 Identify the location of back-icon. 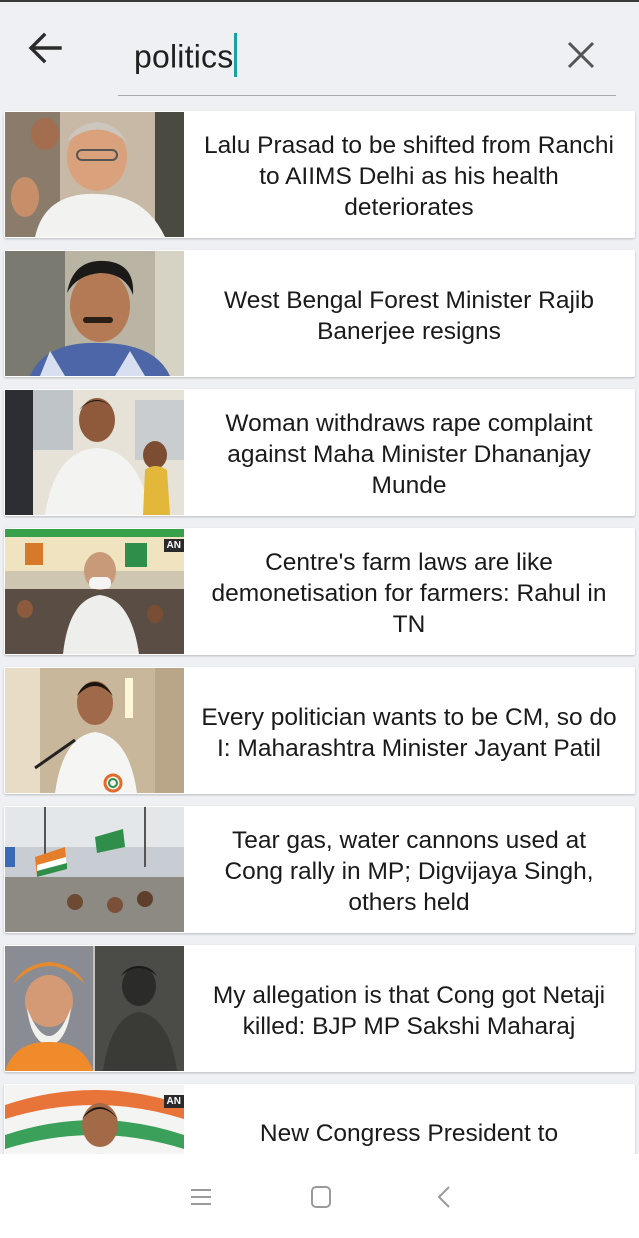
(443, 1197).